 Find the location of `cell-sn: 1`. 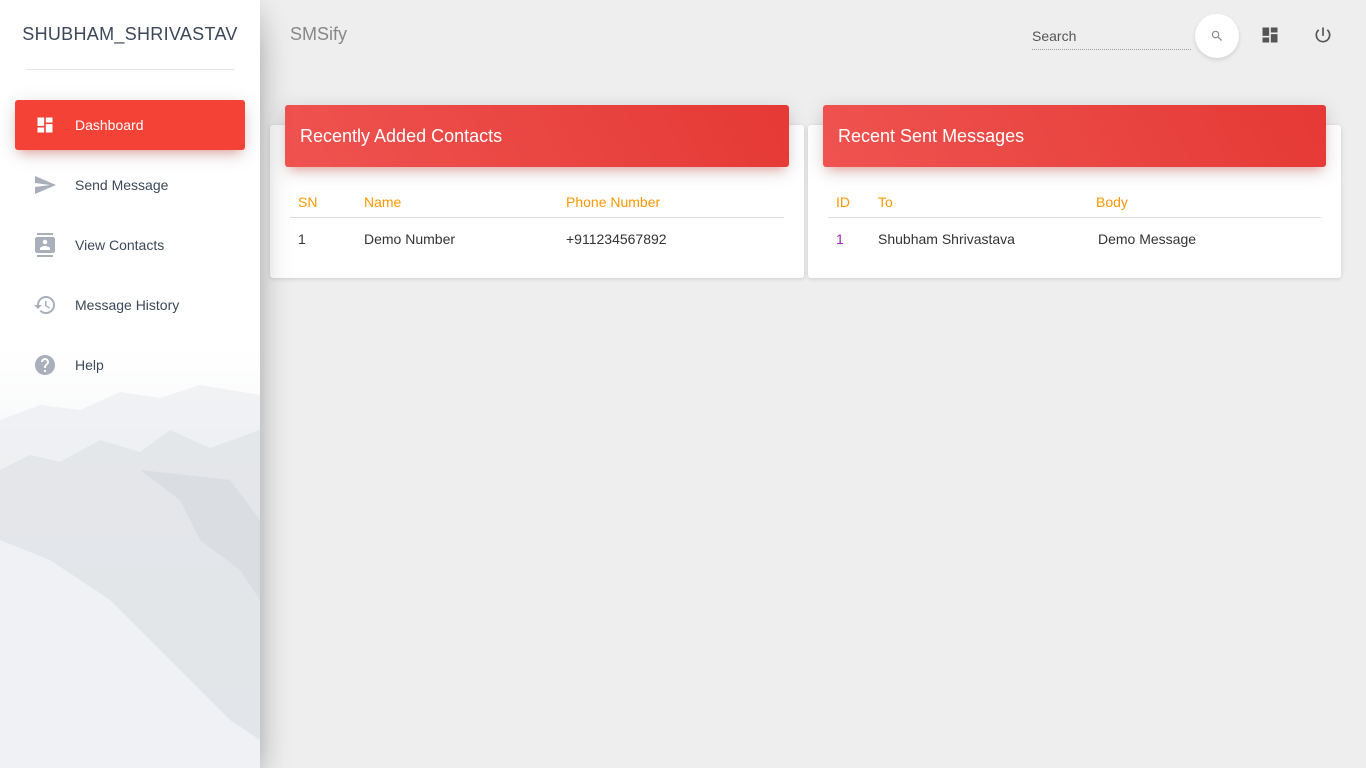

cell-sn: 1 is located at coordinates (302, 239).